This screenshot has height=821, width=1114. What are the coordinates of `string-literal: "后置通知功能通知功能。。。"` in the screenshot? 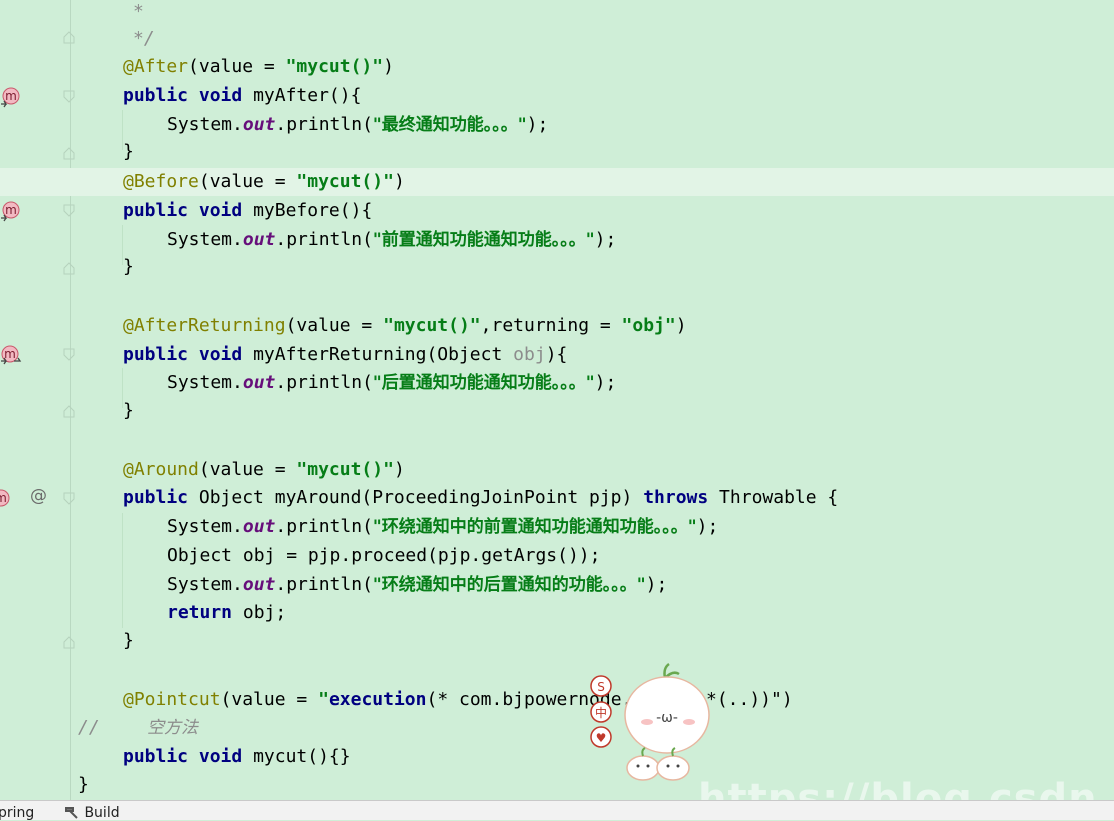 It's located at (483, 383).